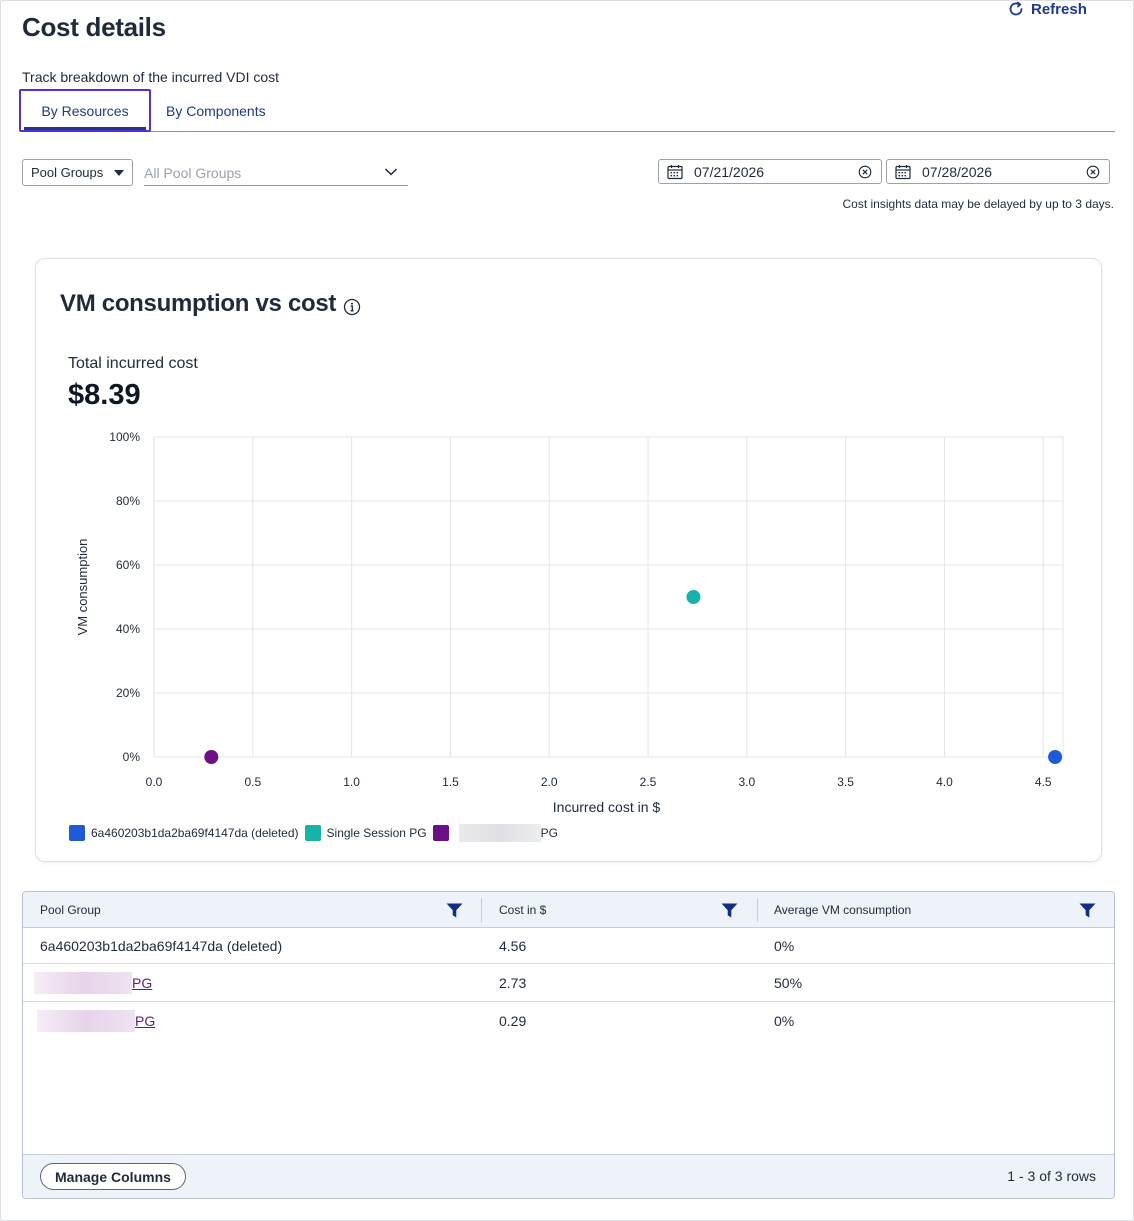  I want to click on cost-cell: 0.29, so click(513, 1021).